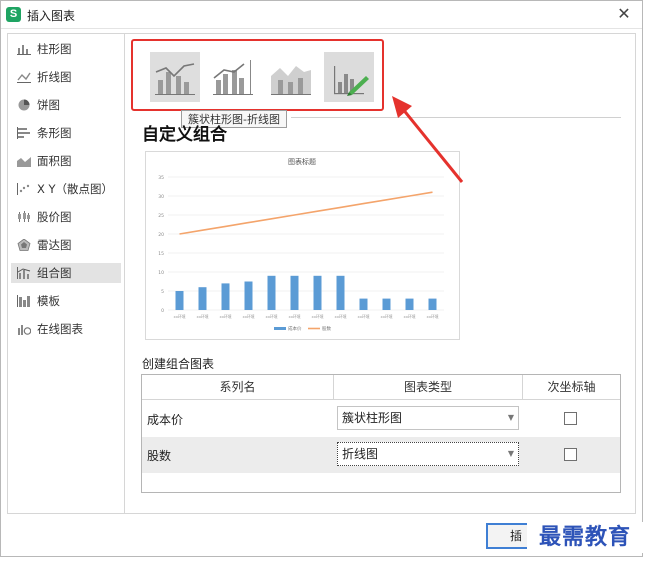 The width and height of the screenshot is (648, 567). I want to click on stacked-area-clustered-column-icon, so click(291, 80).